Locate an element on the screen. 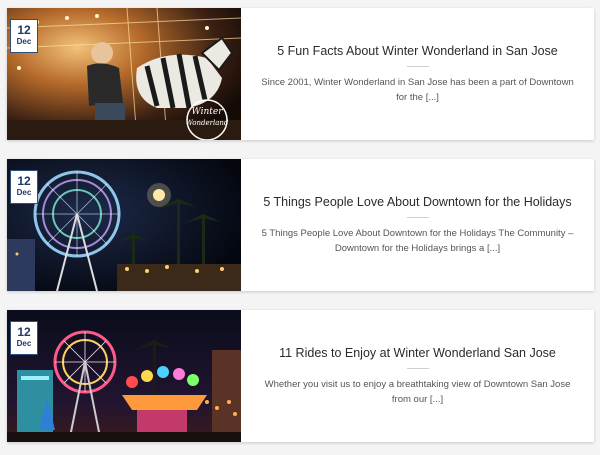 Image resolution: width=600 pixels, height=455 pixels. ferris-wheel-photo-icon is located at coordinates (124, 225).